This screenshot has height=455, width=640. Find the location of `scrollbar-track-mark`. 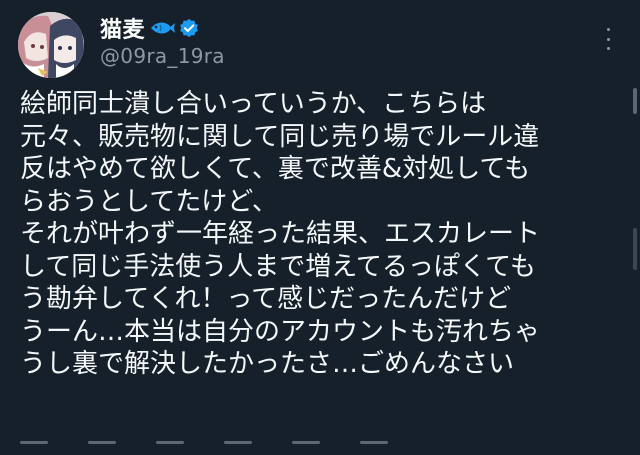

scrollbar-track-mark is located at coordinates (635, 249).